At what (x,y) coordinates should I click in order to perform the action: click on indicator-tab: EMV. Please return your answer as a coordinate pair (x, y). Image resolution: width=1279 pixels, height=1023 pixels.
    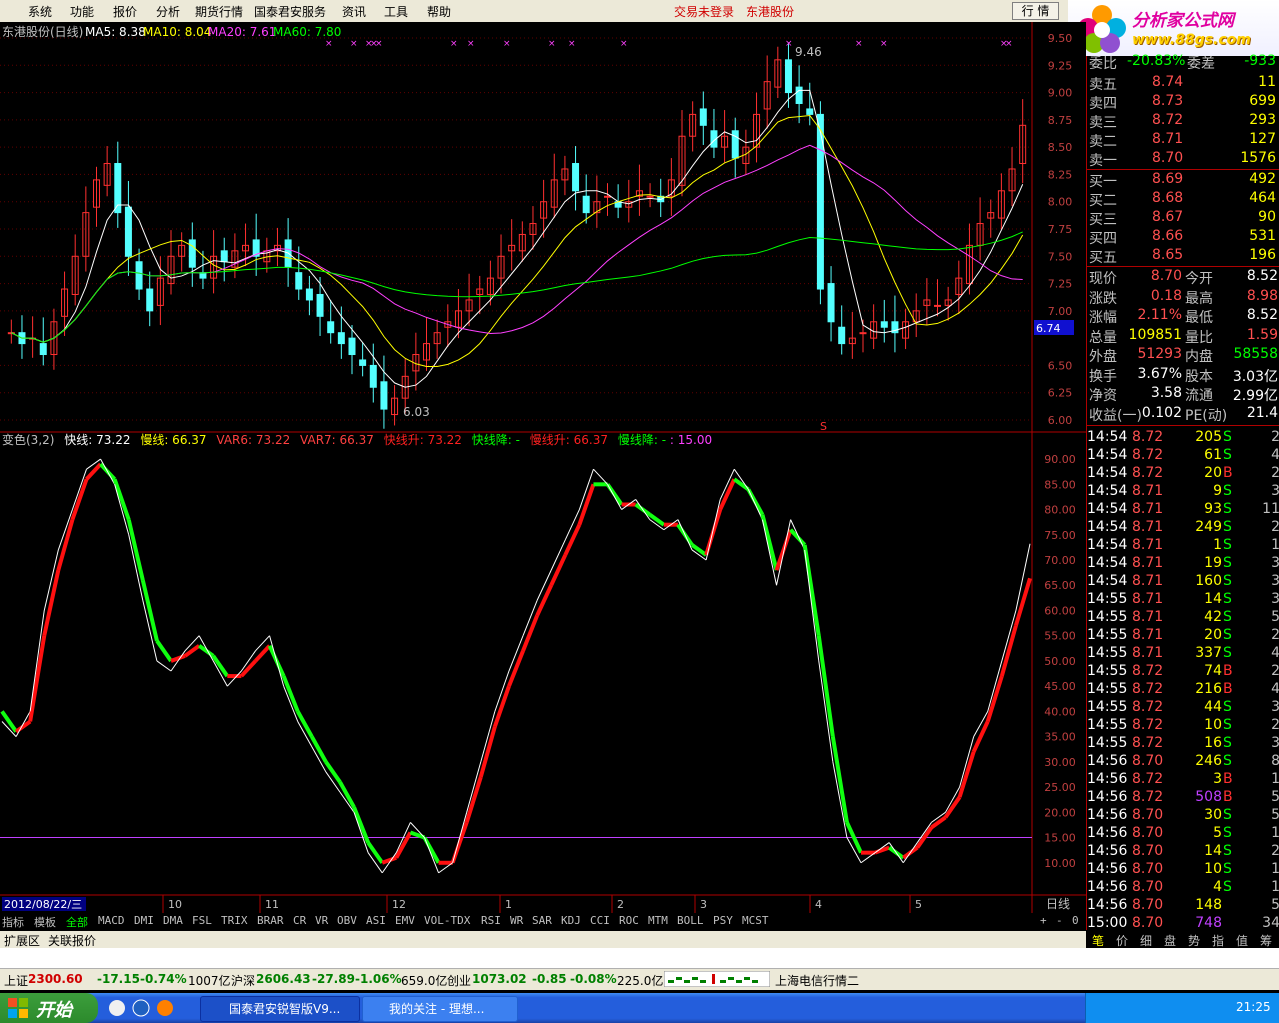
    Looking at the image, I should click on (405, 920).